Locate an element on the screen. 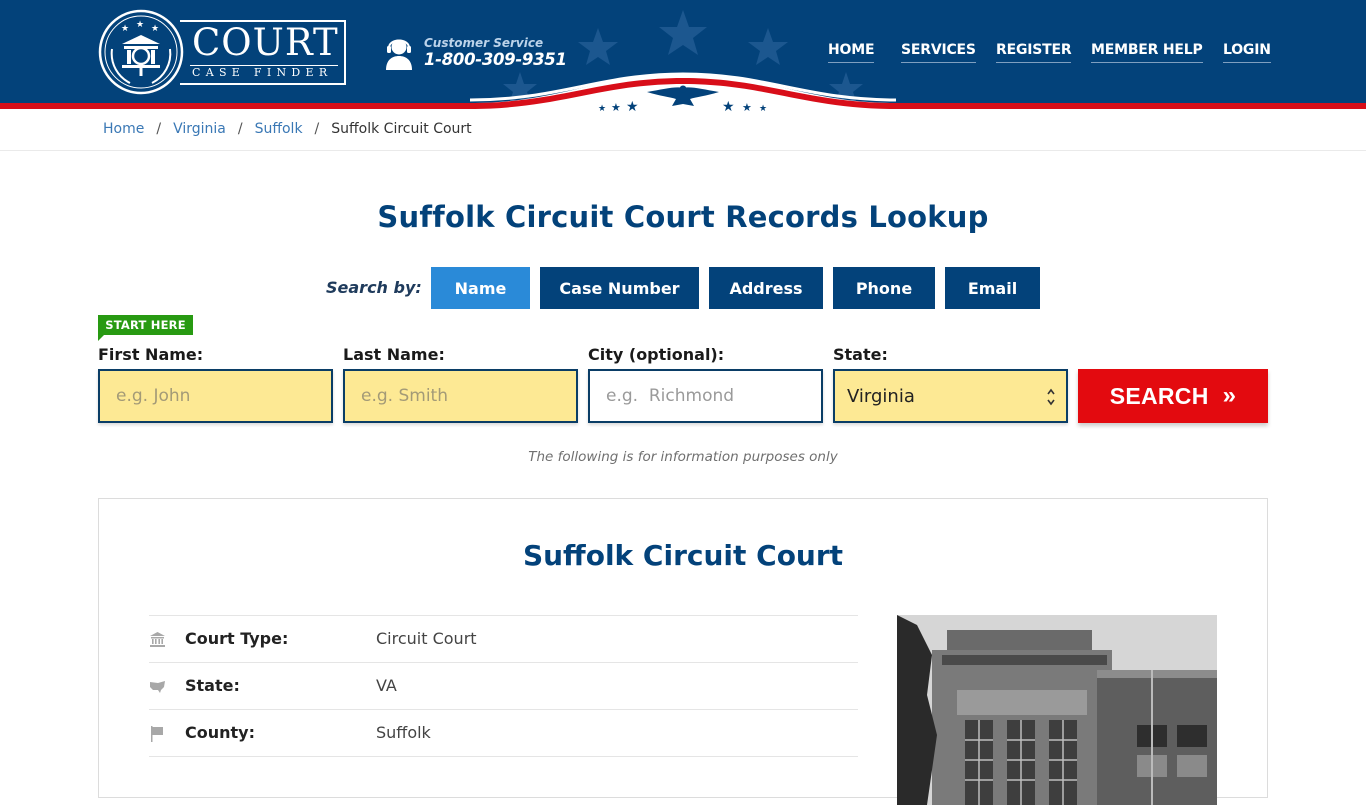 The image size is (1366, 805). flag-icon is located at coordinates (157, 734).